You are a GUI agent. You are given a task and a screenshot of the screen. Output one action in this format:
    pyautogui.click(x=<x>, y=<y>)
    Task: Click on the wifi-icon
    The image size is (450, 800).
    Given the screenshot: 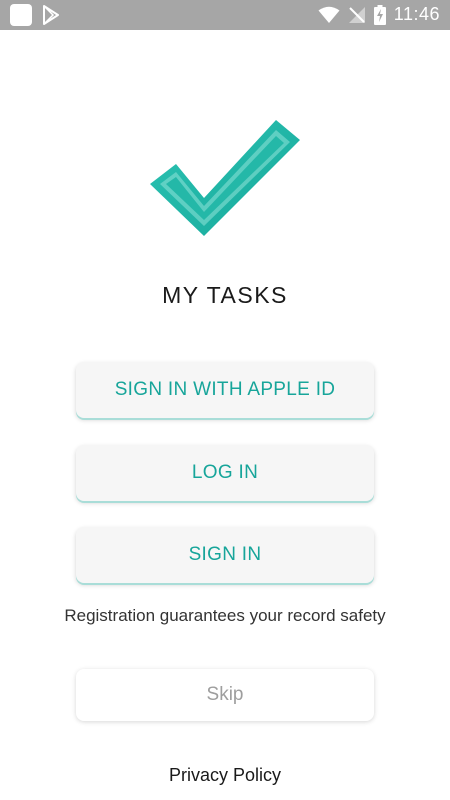 What is the action you would take?
    pyautogui.click(x=329, y=15)
    